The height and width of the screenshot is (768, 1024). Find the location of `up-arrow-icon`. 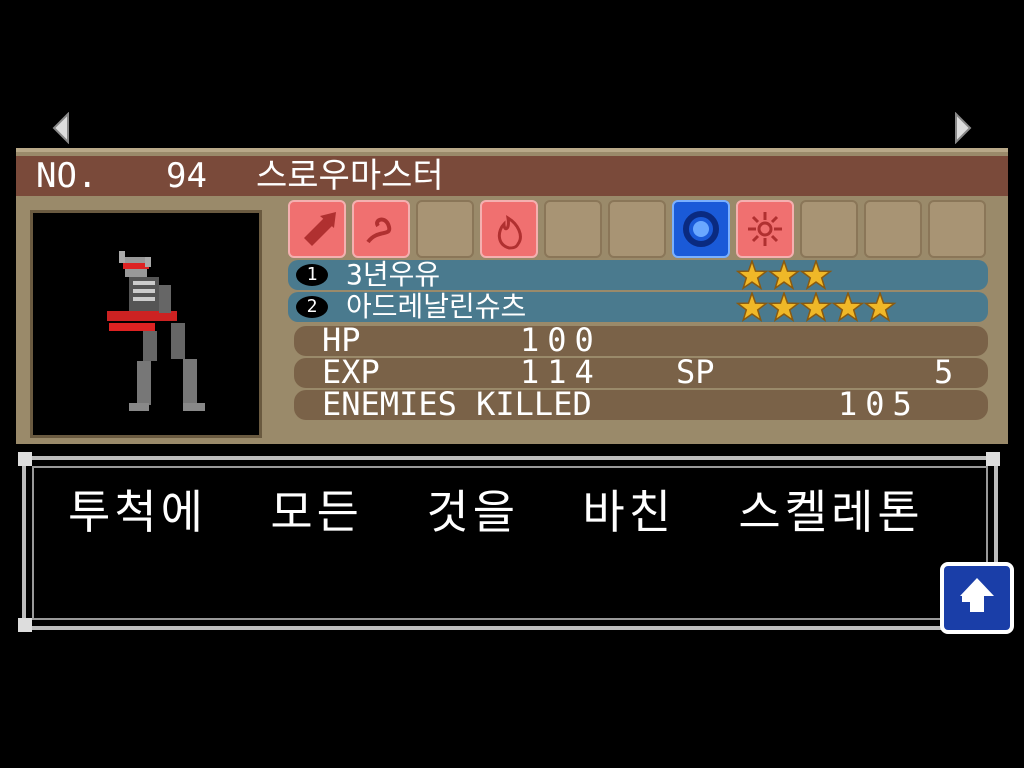

up-arrow-icon is located at coordinates (977, 595).